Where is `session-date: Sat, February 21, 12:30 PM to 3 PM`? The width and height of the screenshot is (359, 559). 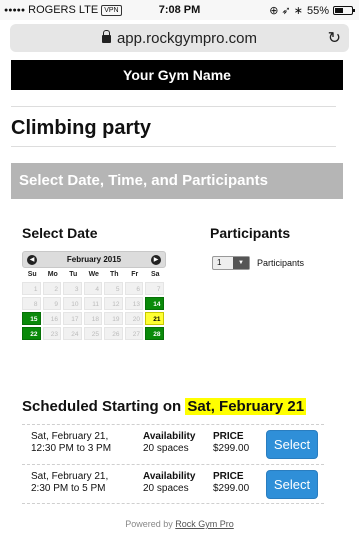 session-date: Sat, February 21, 12:30 PM to 3 PM is located at coordinates (71, 443).